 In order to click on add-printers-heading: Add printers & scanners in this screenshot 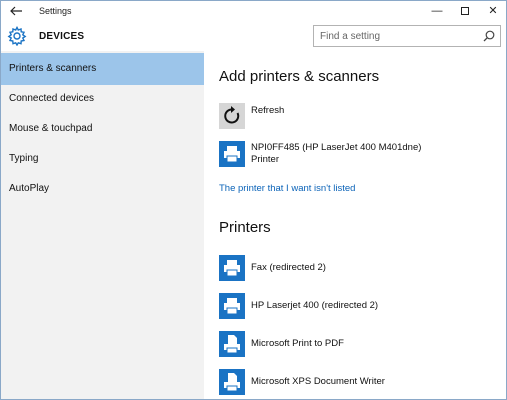, I will do `click(299, 76)`.